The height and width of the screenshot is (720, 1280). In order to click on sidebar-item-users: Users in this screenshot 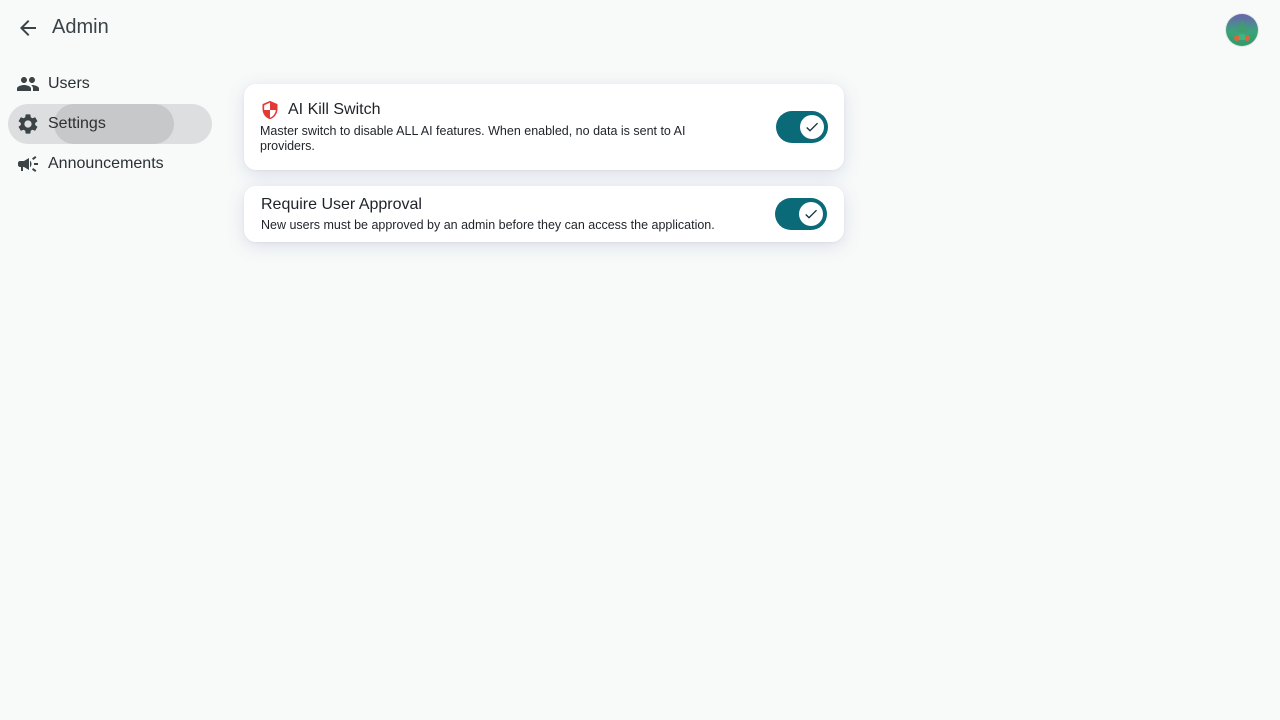, I will do `click(110, 84)`.